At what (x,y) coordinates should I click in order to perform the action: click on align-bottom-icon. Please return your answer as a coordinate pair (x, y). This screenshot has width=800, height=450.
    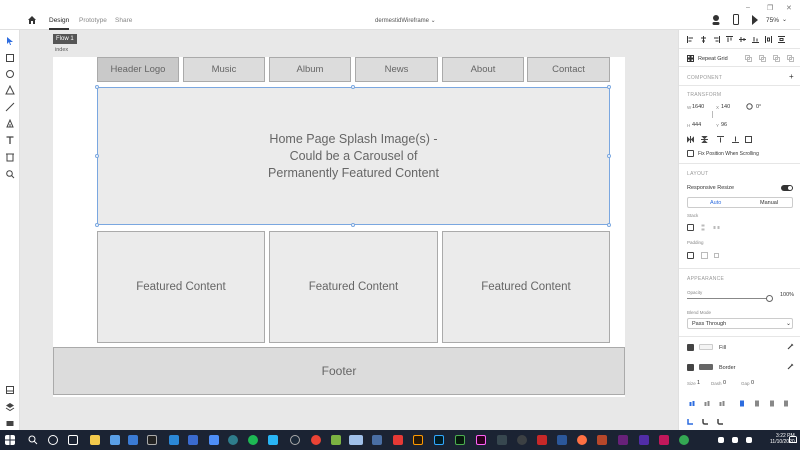
    Looking at the image, I should click on (755, 39).